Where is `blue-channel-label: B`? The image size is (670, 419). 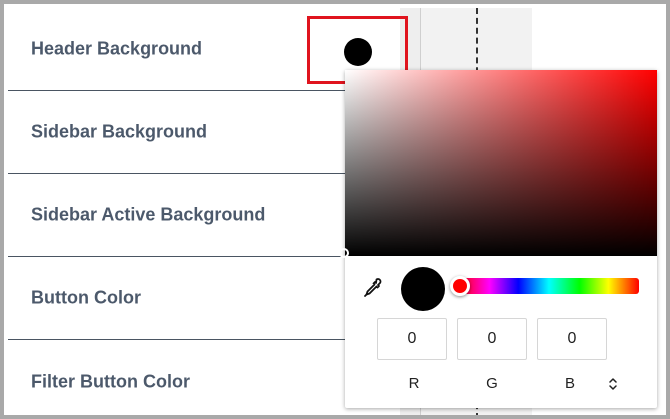
blue-channel-label: B is located at coordinates (569, 383).